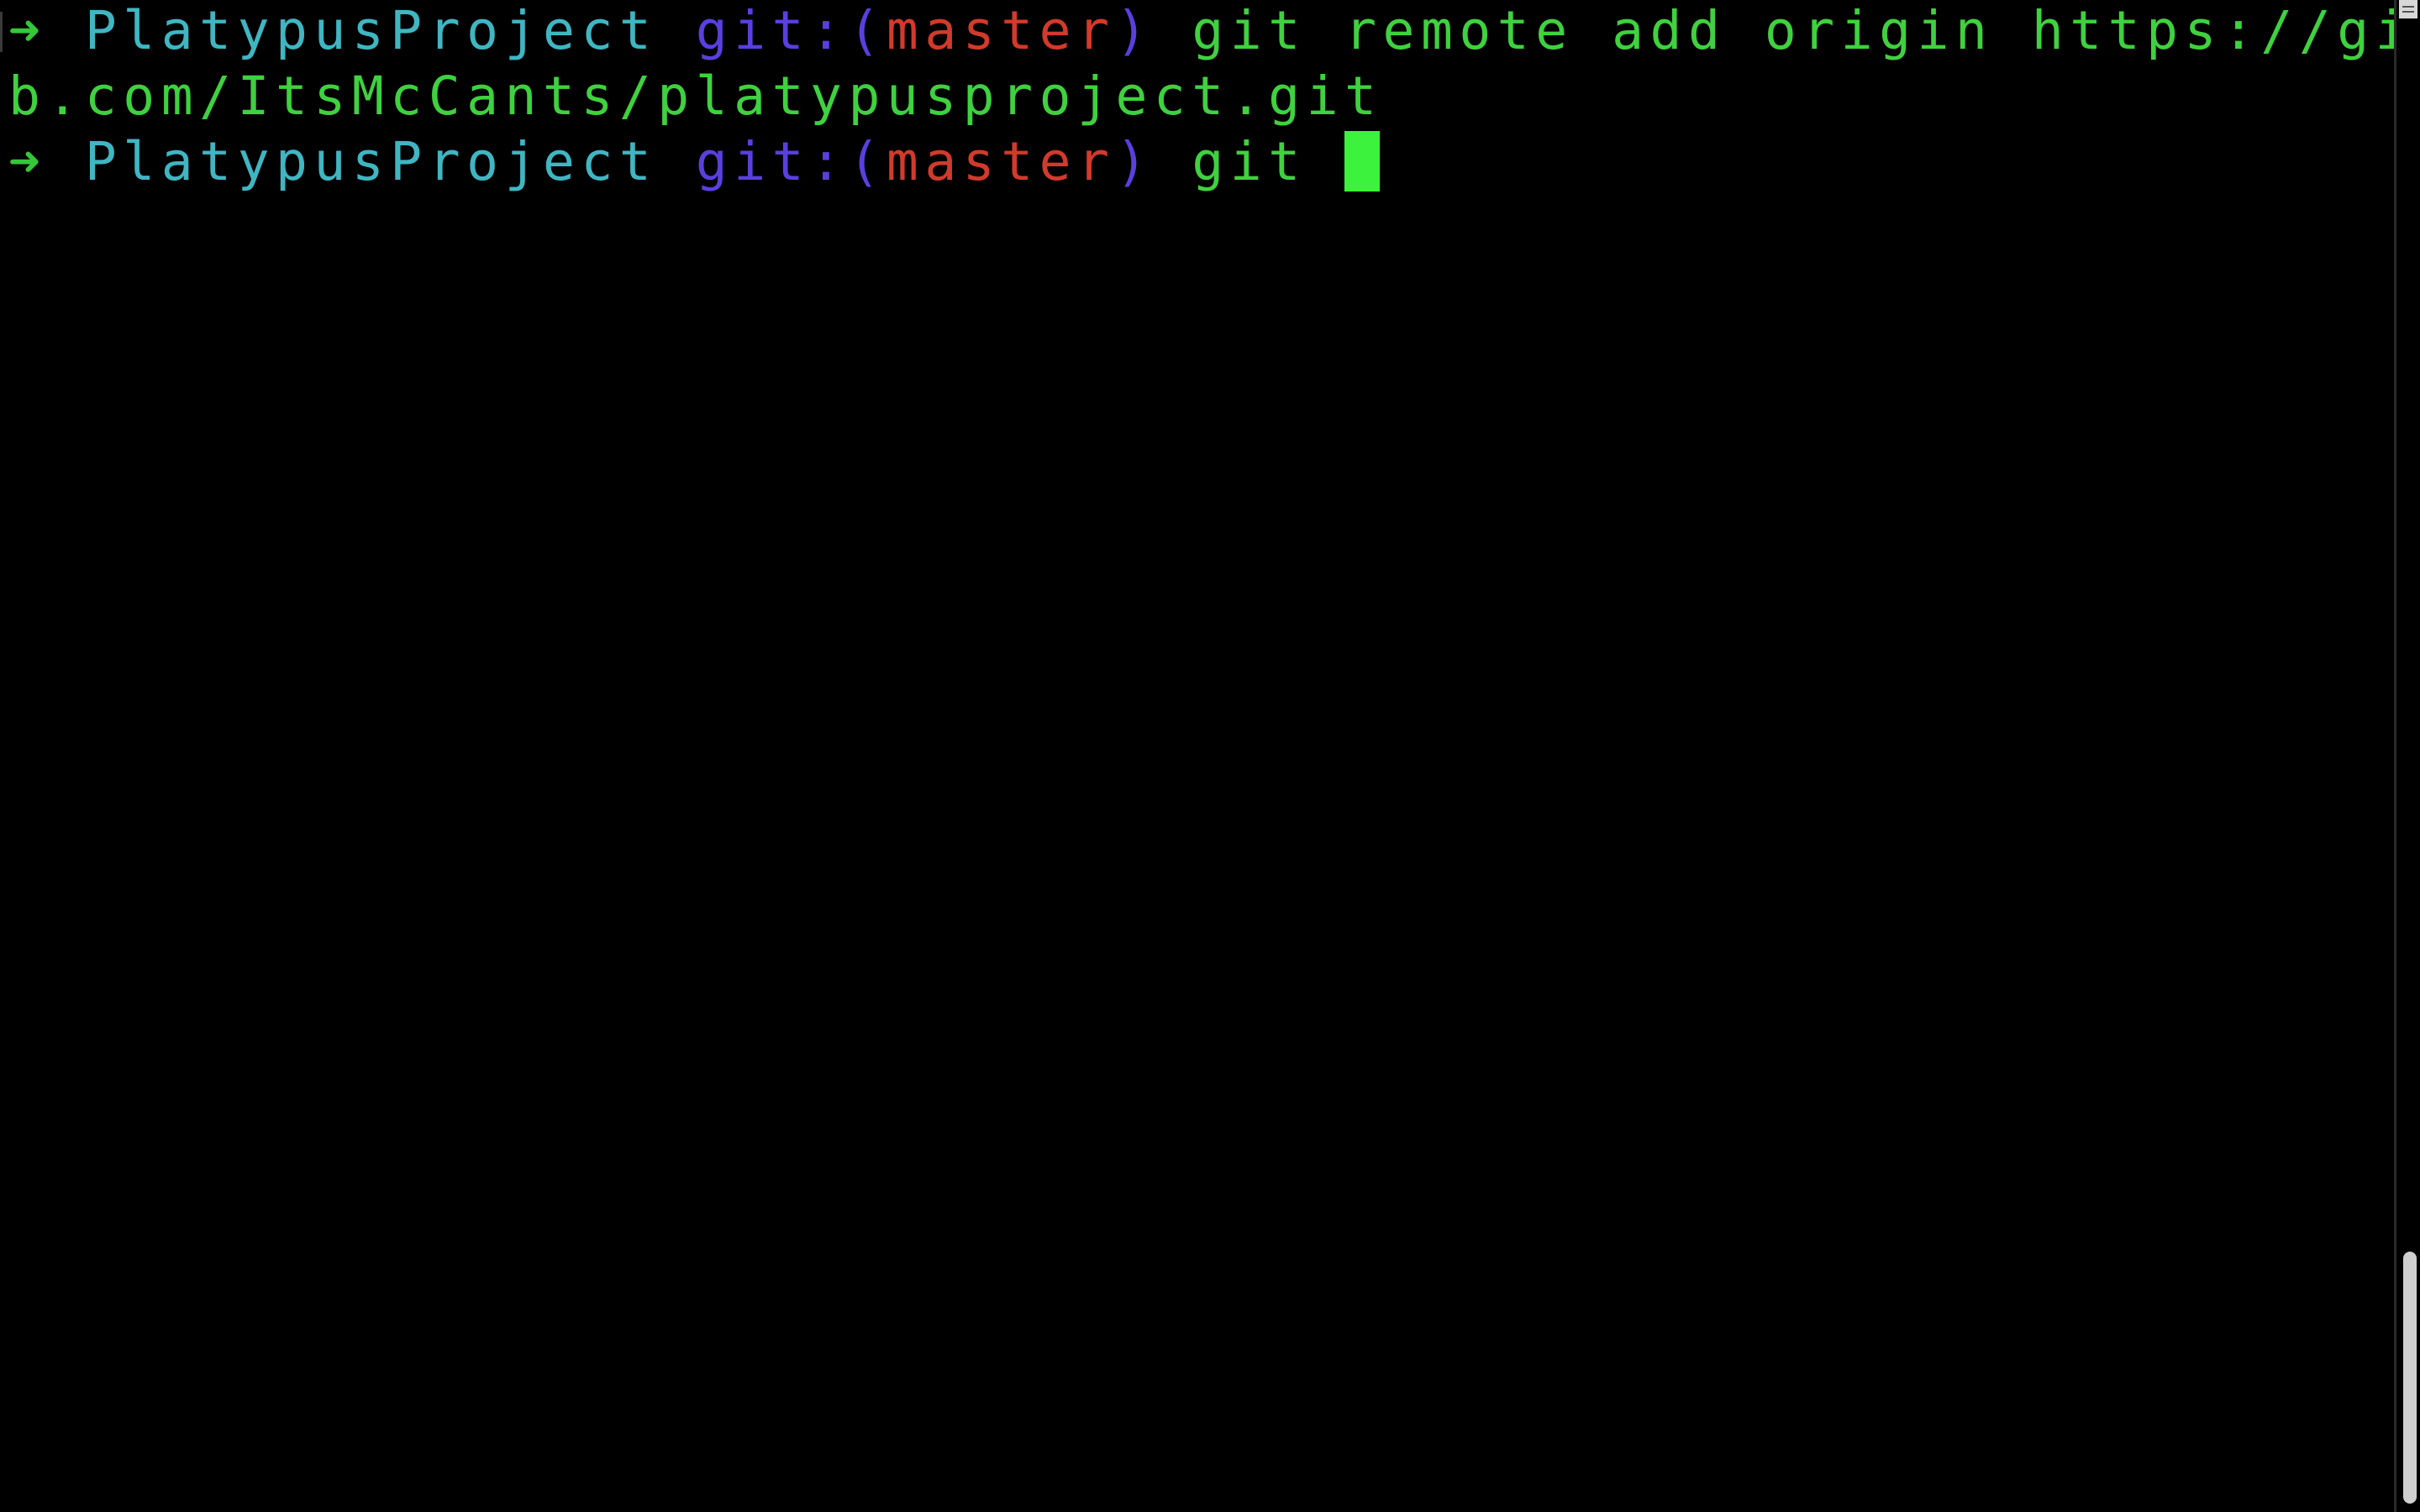 The width and height of the screenshot is (2420, 1512). What do you see at coordinates (1, 32) in the screenshot?
I see `left-edge-marker` at bounding box center [1, 32].